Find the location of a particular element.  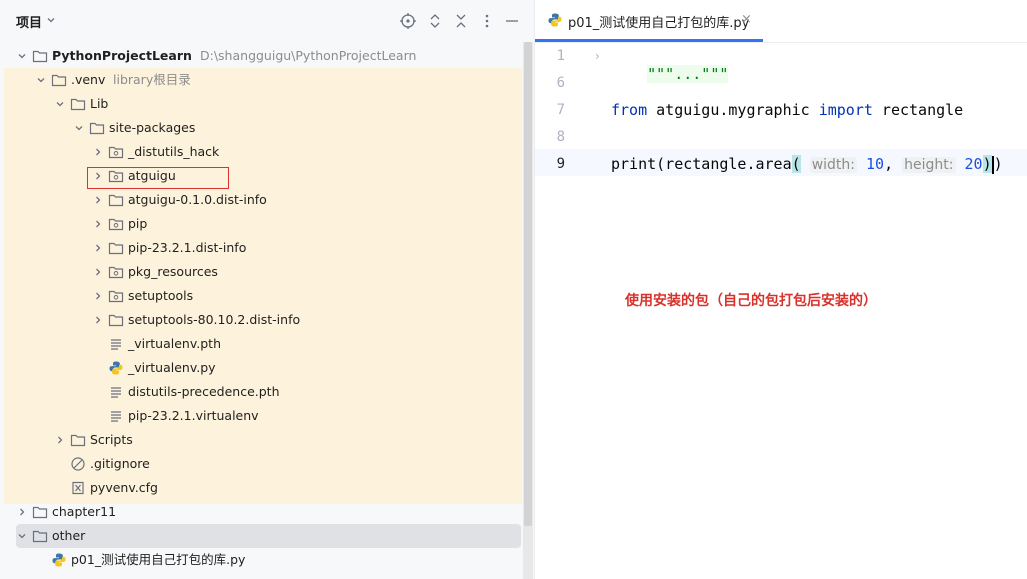

tree-item-other: other is located at coordinates (268, 536).